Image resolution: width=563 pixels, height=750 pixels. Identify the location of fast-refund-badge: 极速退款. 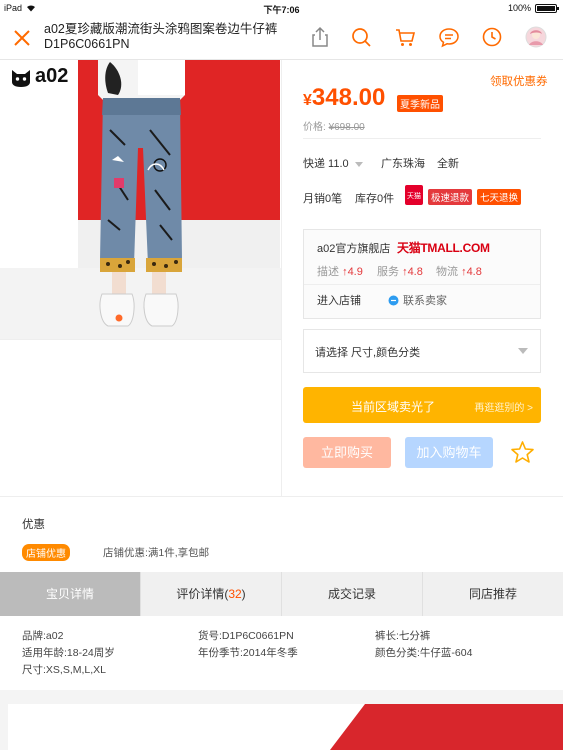
(450, 197).